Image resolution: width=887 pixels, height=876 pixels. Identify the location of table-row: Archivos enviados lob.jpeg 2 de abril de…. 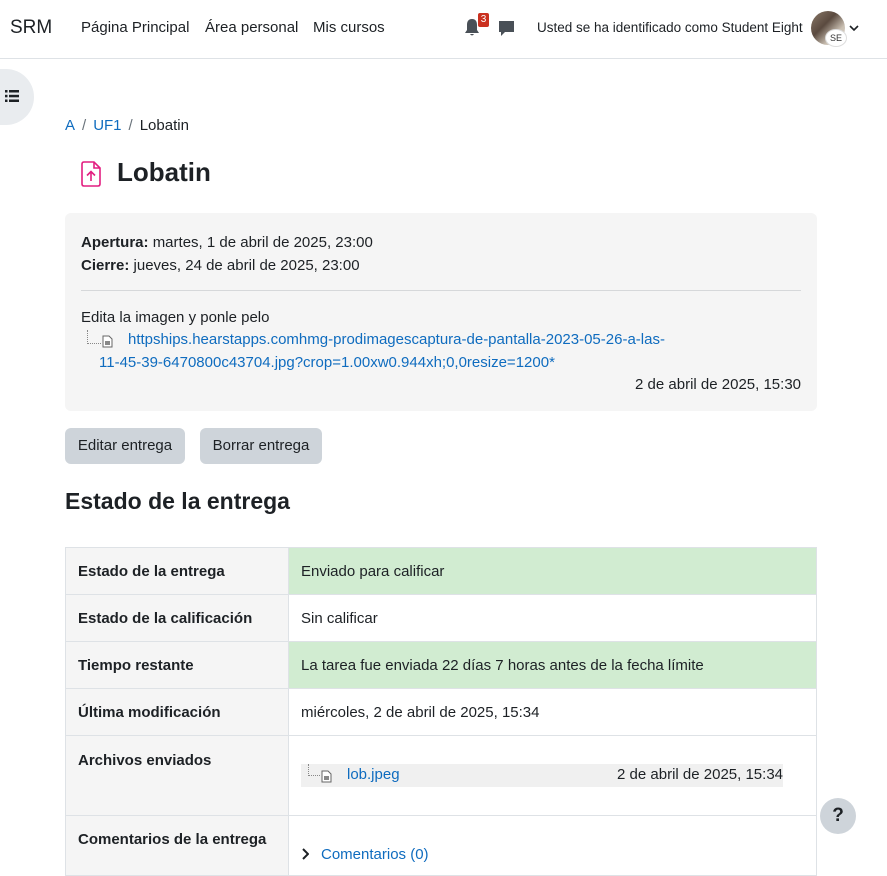
(441, 775).